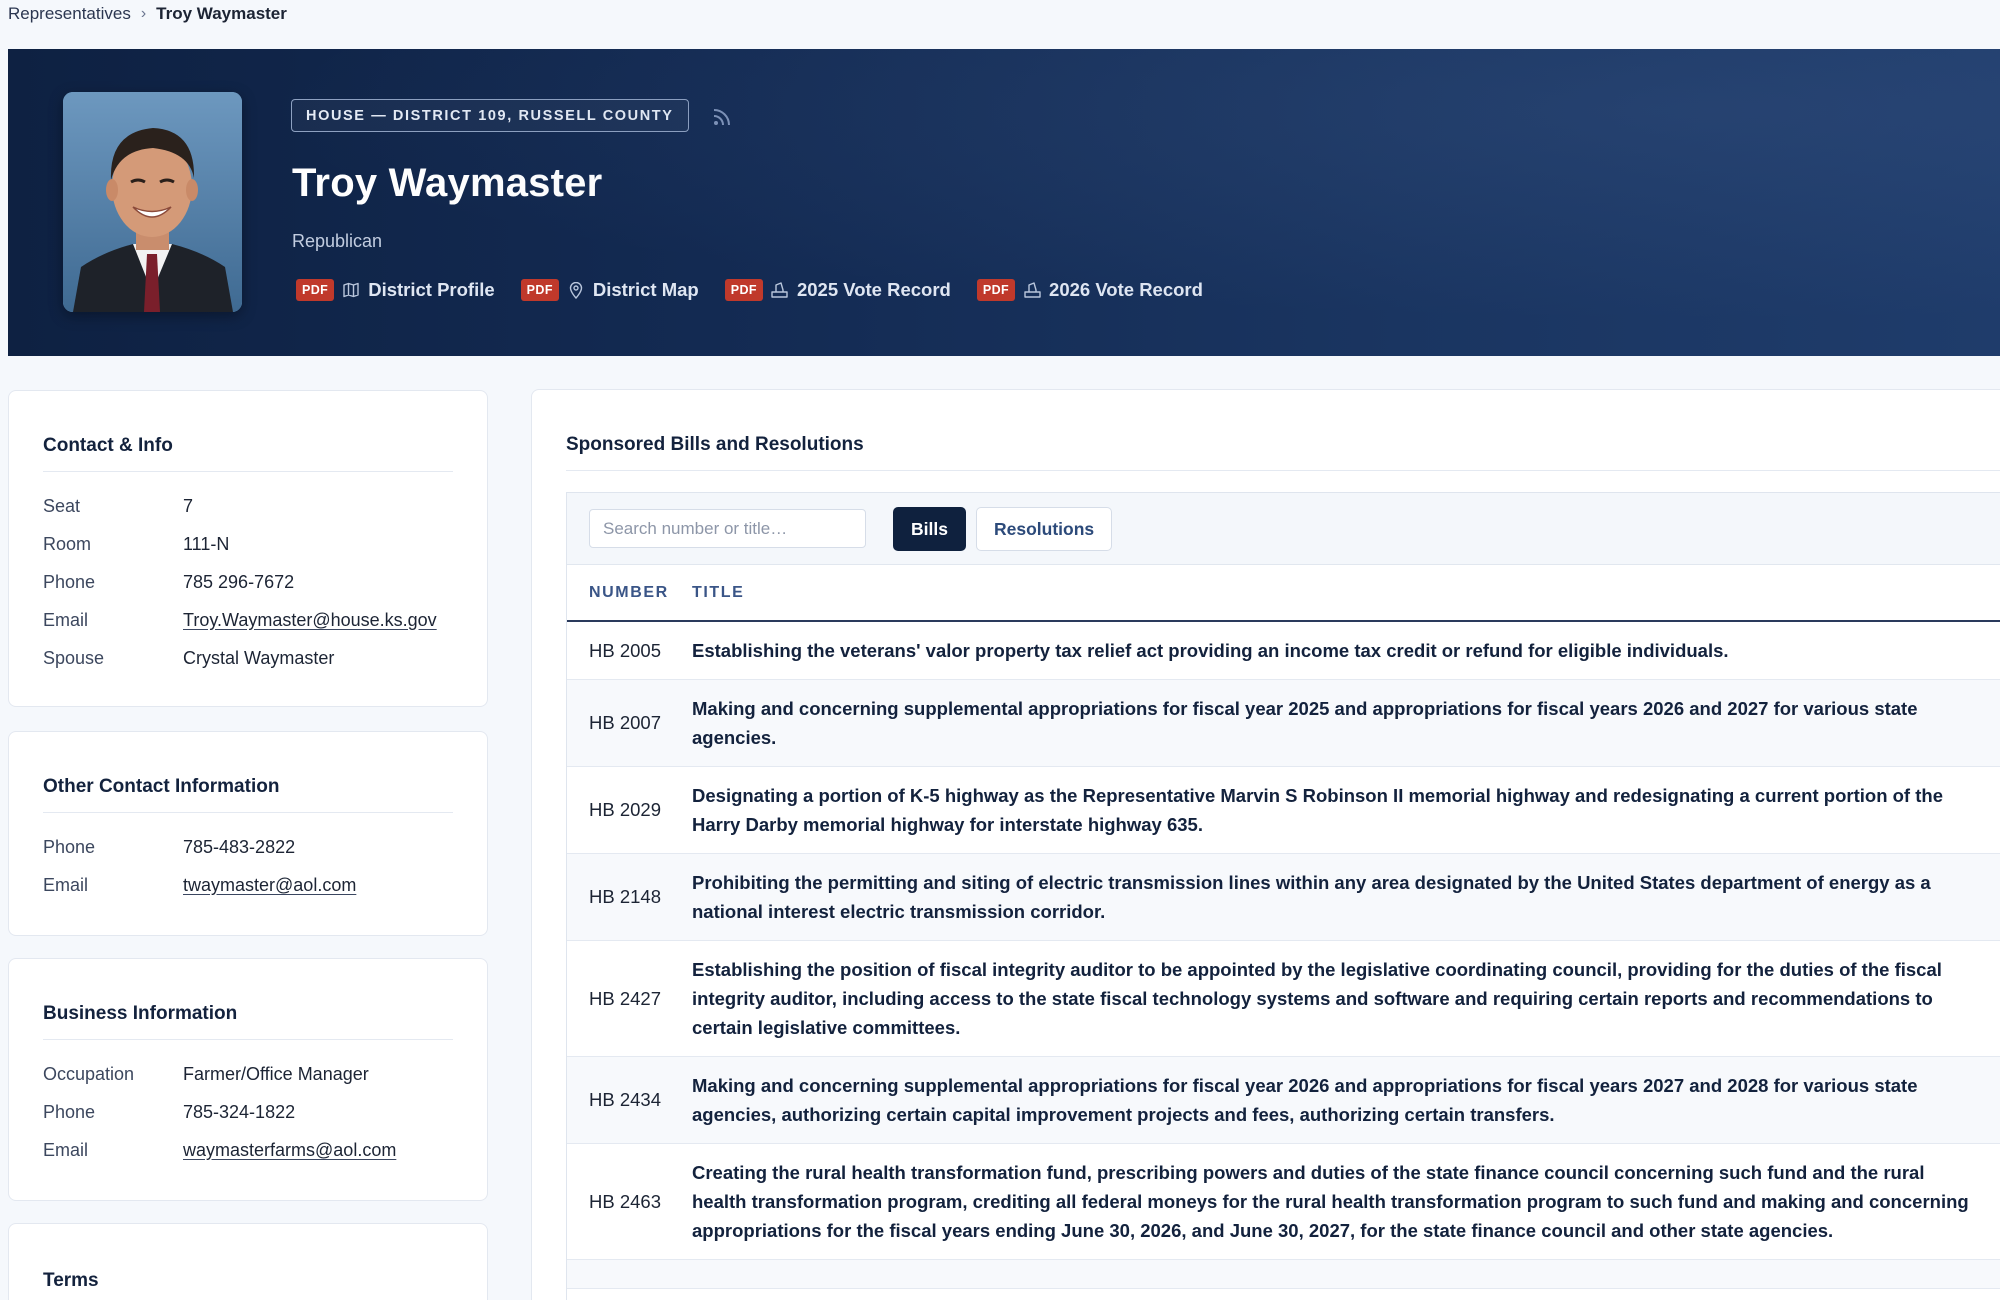 Image resolution: width=2000 pixels, height=1300 pixels. I want to click on representative-portrait, so click(152, 202).